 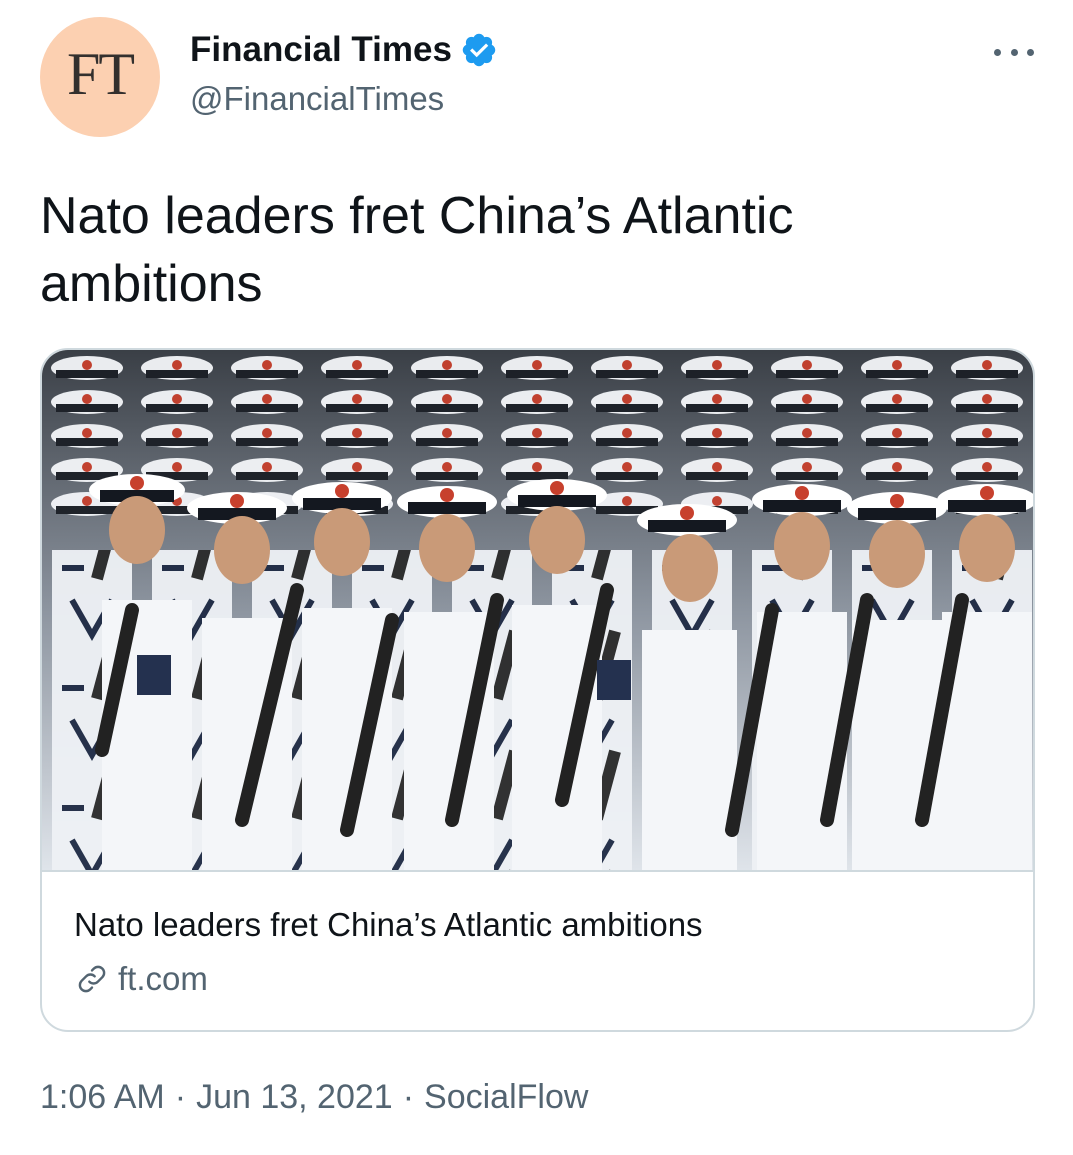 What do you see at coordinates (102, 1097) in the screenshot?
I see `tweet-time: 1:06 AM` at bounding box center [102, 1097].